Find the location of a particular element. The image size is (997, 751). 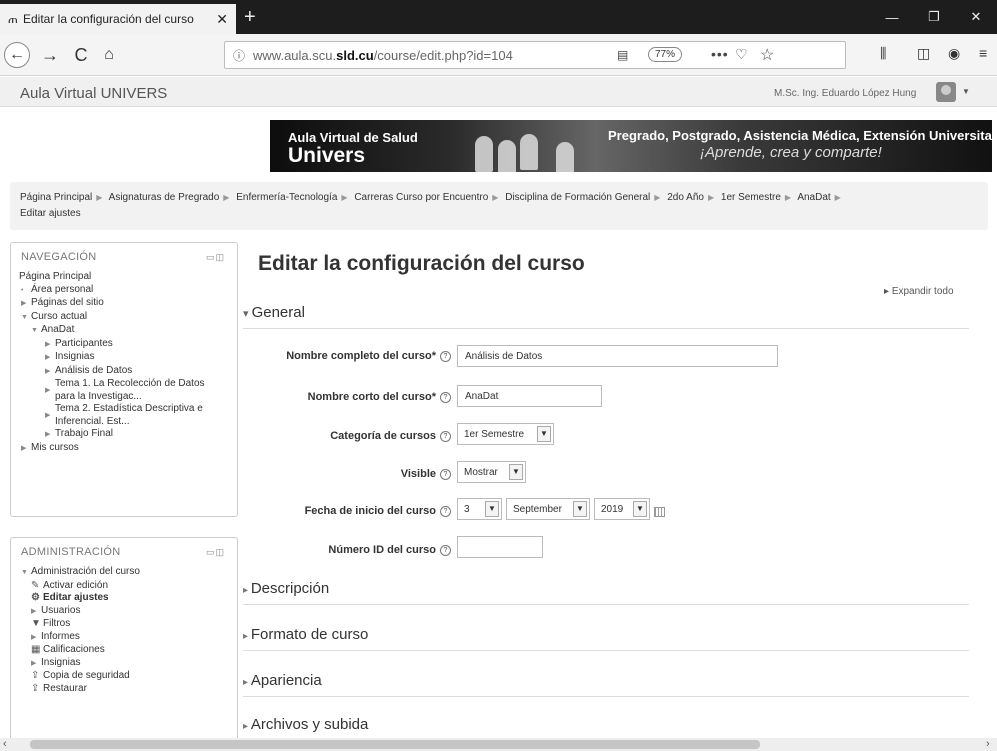

banner-line4: ¡Aprende, crea y comparte! is located at coordinates (791, 152).